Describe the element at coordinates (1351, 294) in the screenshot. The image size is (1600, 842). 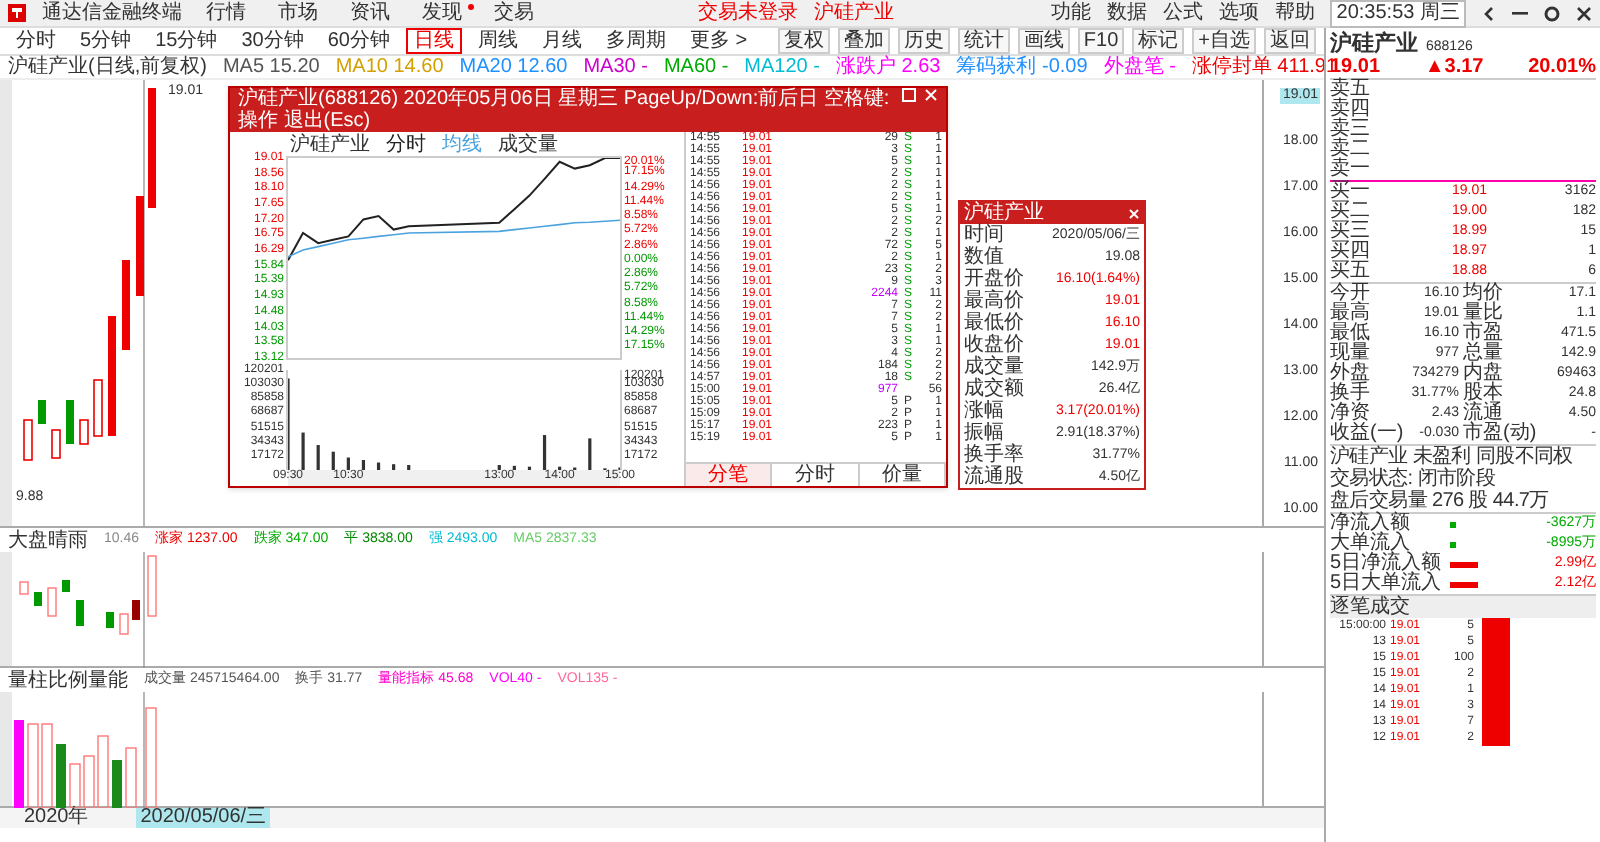
I see `stat-label: 今开` at that location.